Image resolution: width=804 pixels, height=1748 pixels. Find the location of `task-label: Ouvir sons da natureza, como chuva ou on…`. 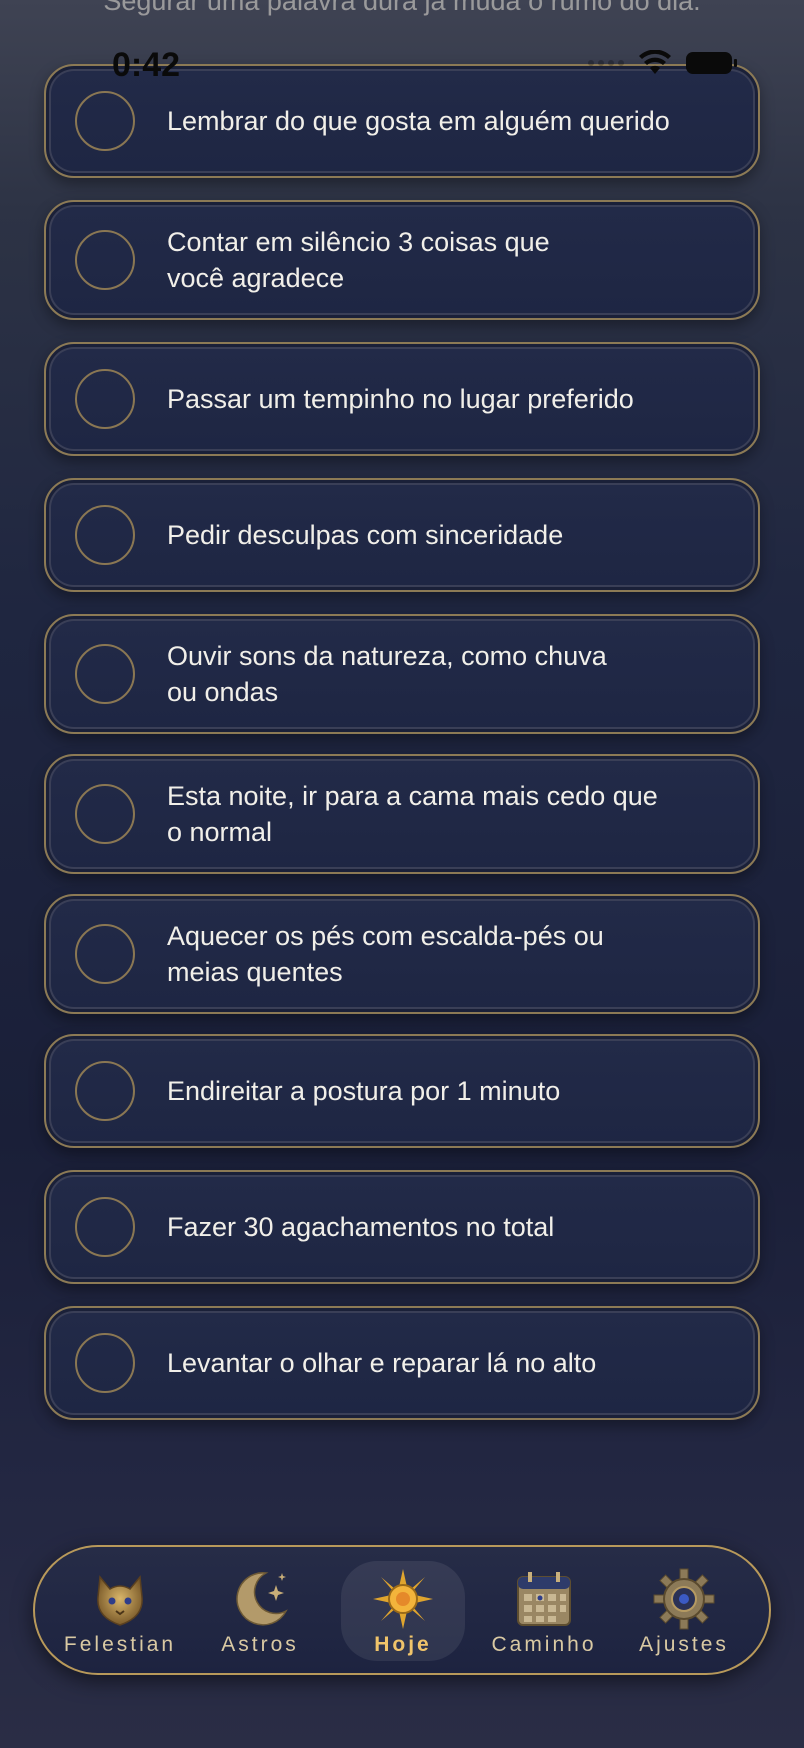

task-label: Ouvir sons da natureza, como chuva ou on… is located at coordinates (387, 674).